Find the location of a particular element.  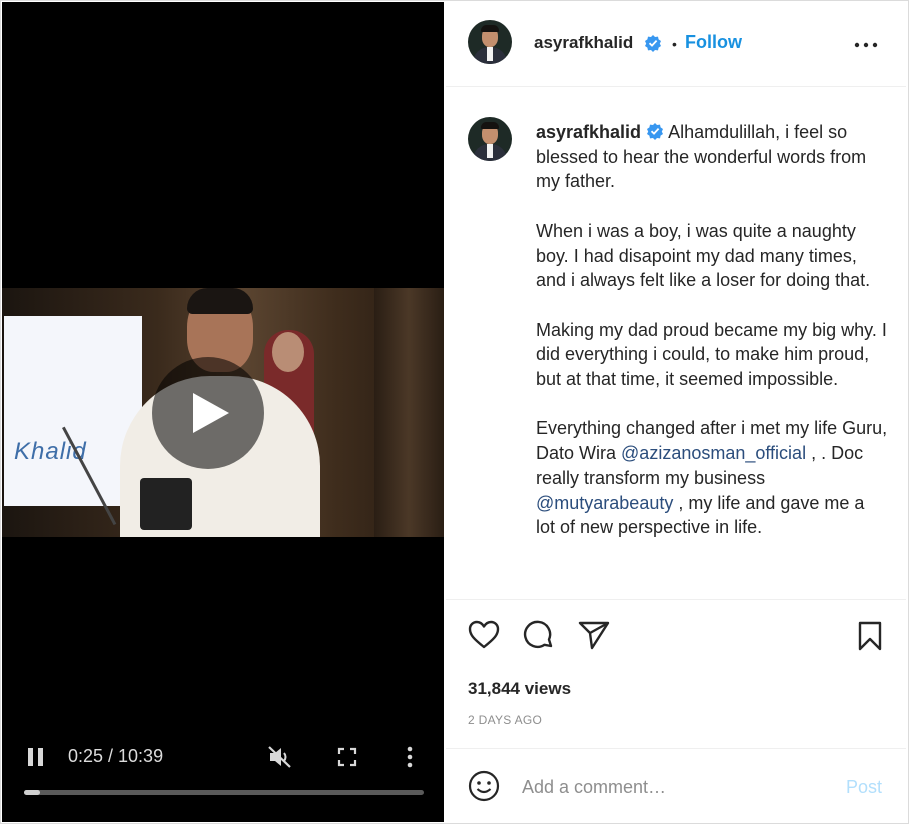

video-controls: 0:25 / 10:39 is located at coordinates (223, 773).